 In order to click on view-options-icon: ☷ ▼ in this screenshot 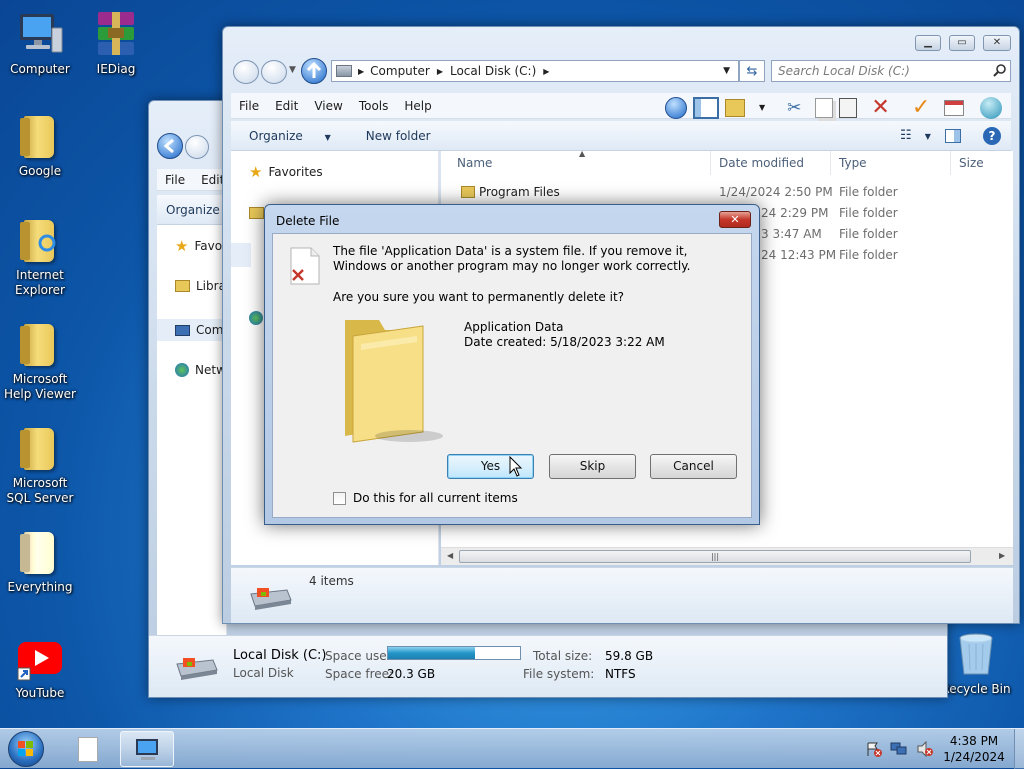, I will do `click(920, 135)`.